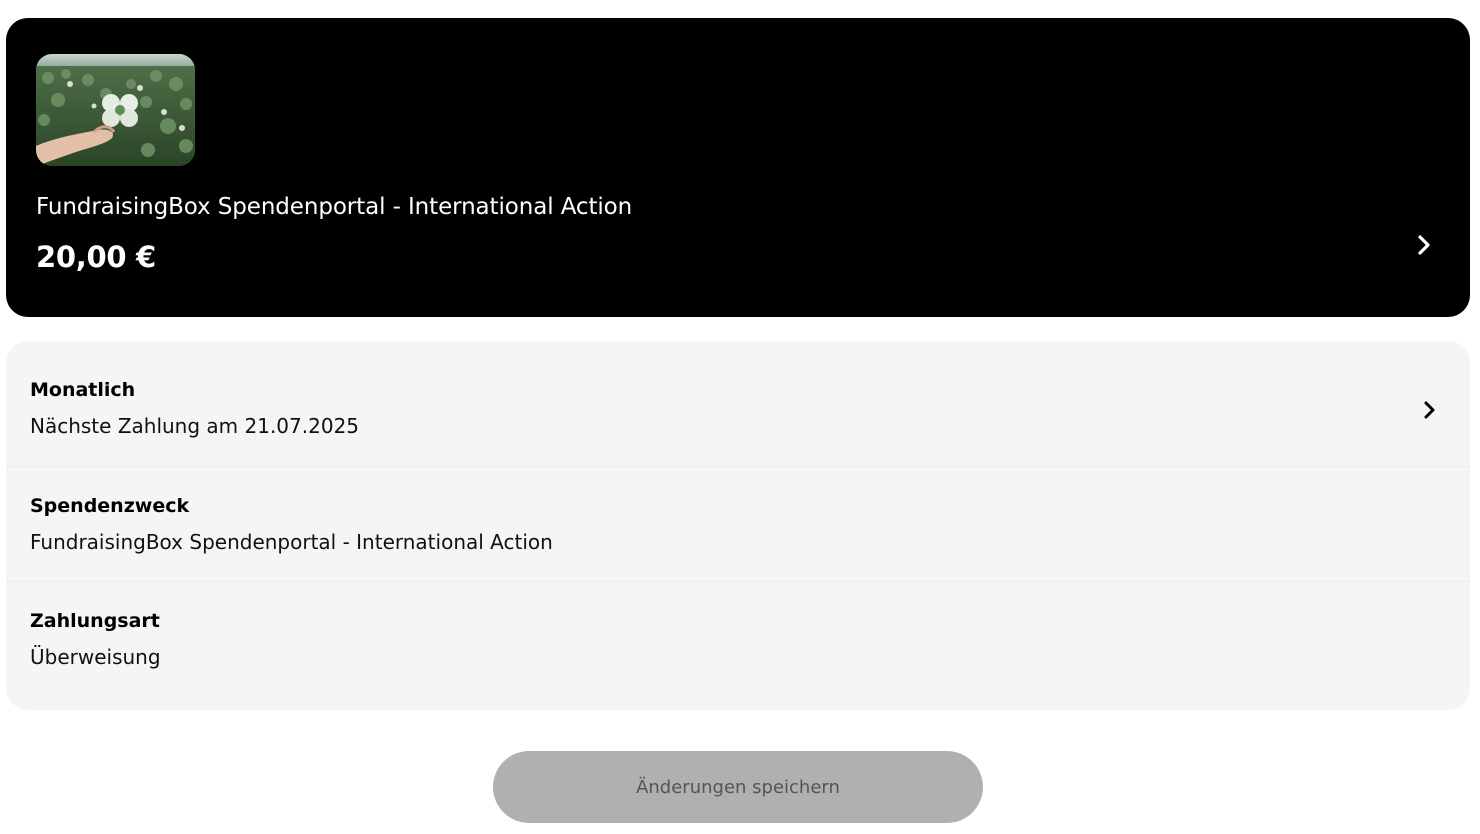 Image resolution: width=1480 pixels, height=834 pixels. Describe the element at coordinates (110, 506) in the screenshot. I see `purpose-label: Spendenzweck` at that location.